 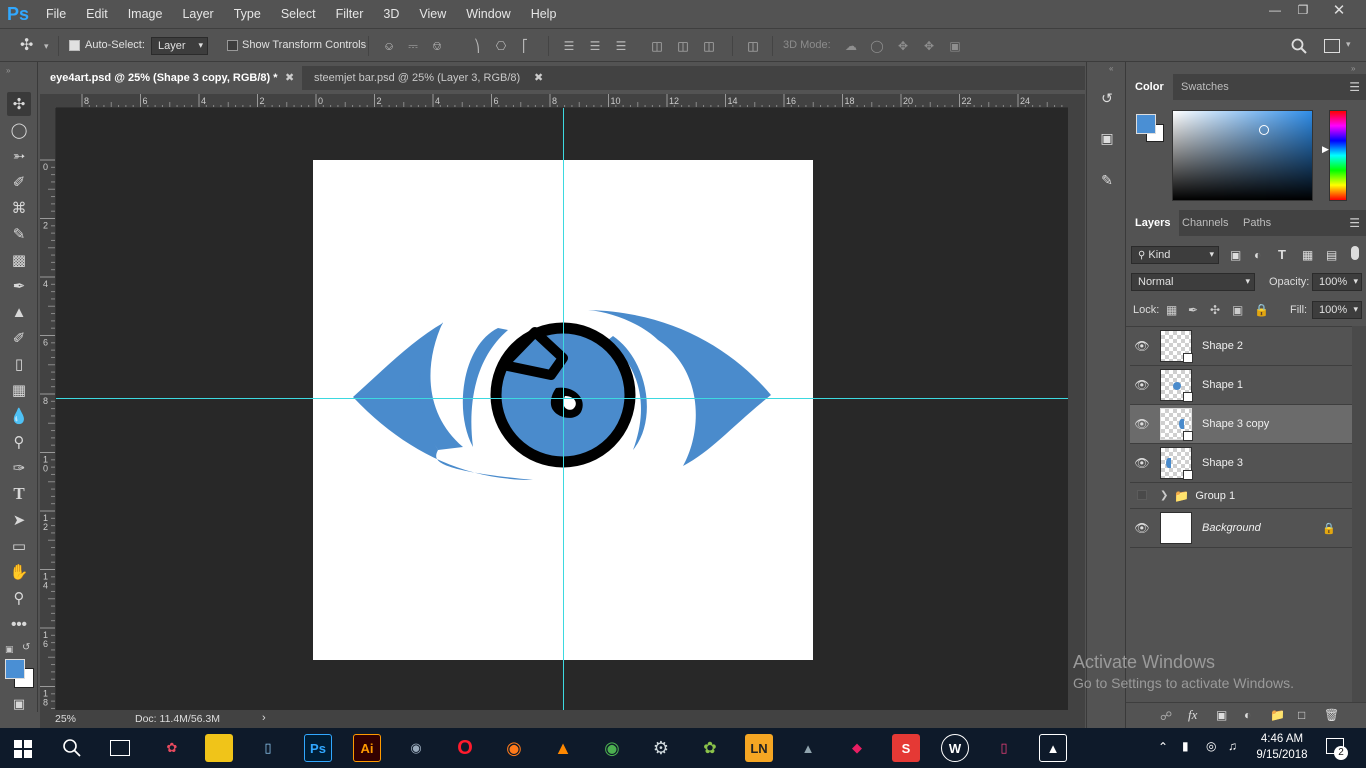 What do you see at coordinates (48, 101) in the screenshot?
I see `ruler-origin` at bounding box center [48, 101].